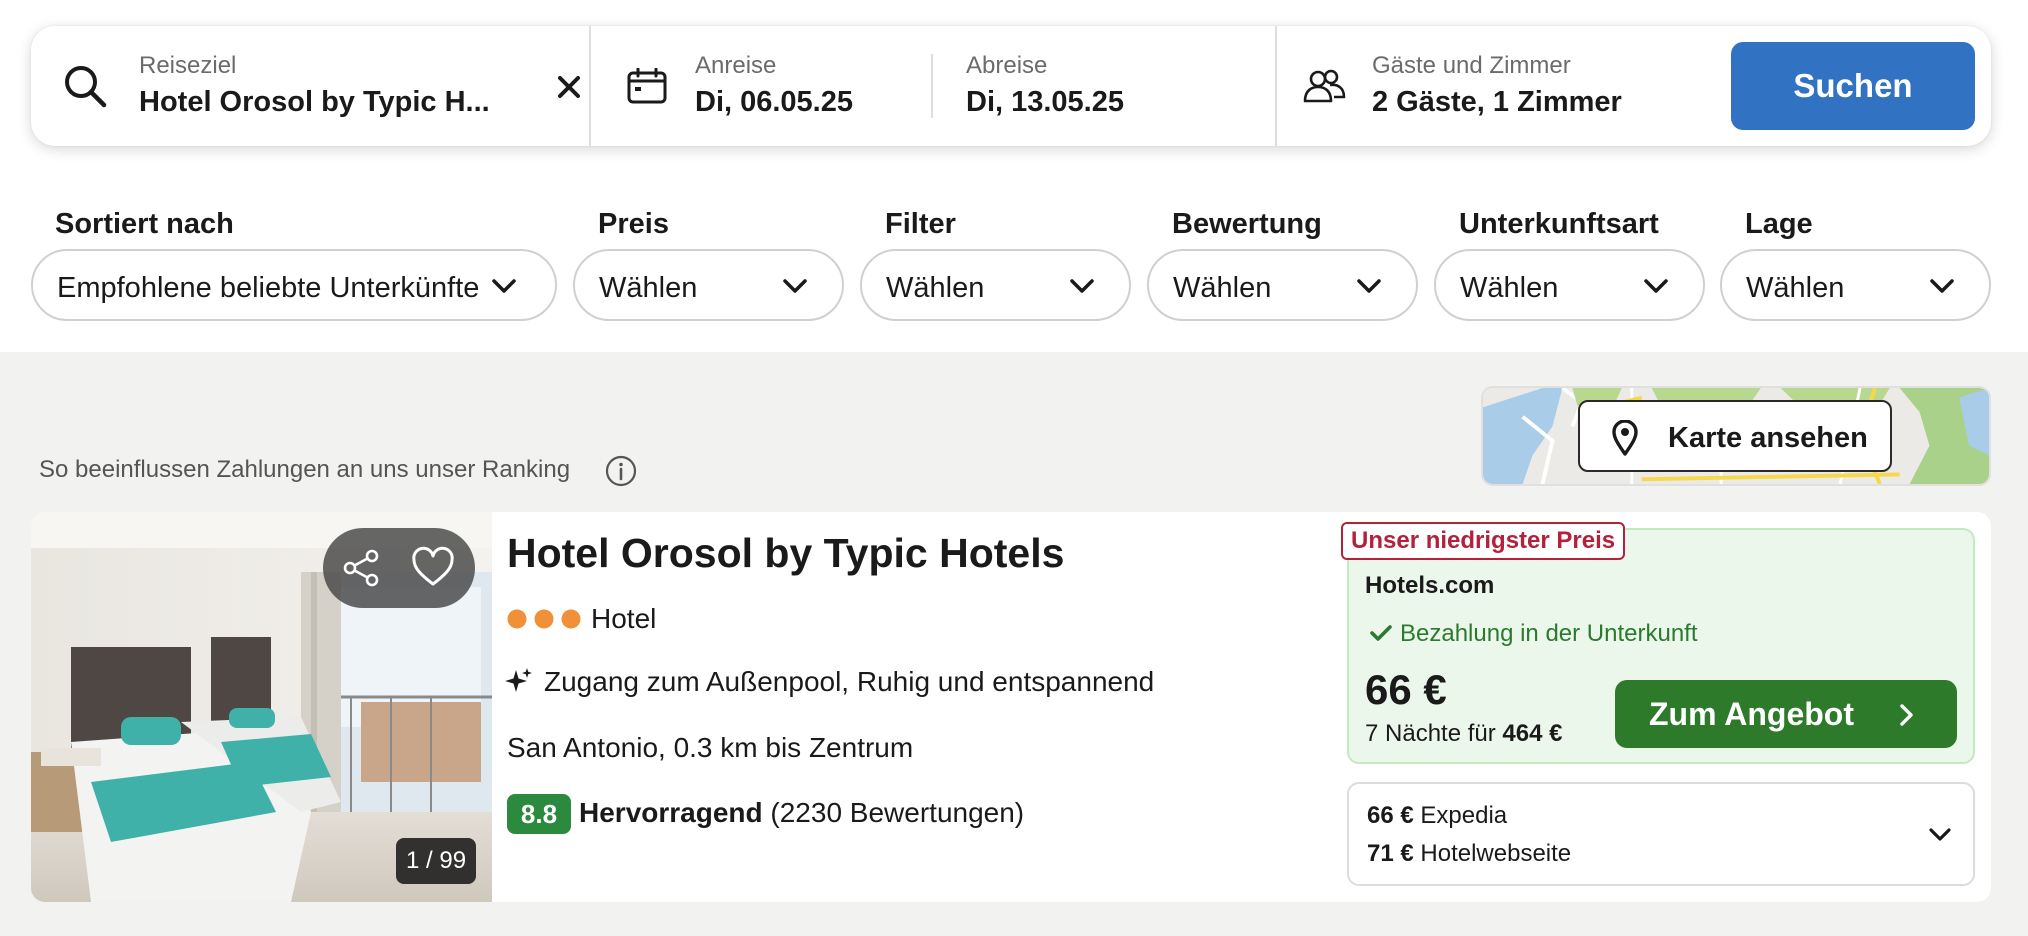 Image resolution: width=2028 pixels, height=936 pixels. I want to click on property-type-select-value: Wählen, so click(1509, 288).